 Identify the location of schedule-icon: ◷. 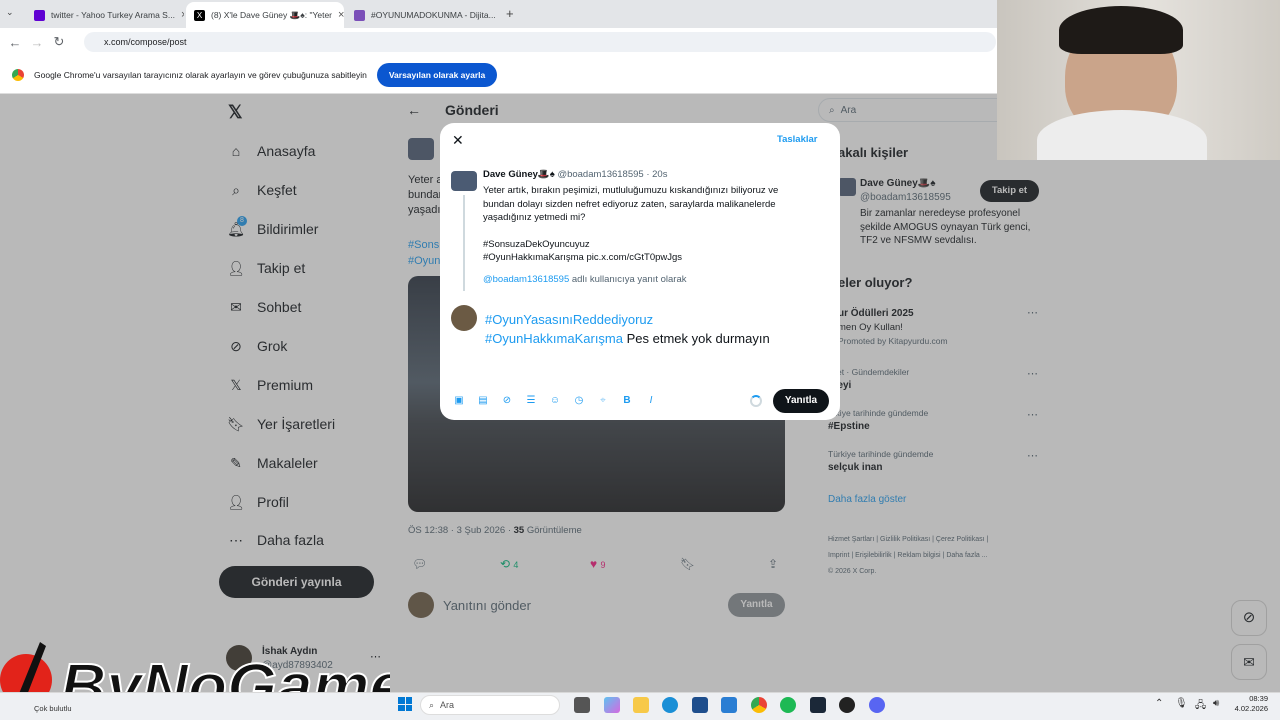
(579, 401).